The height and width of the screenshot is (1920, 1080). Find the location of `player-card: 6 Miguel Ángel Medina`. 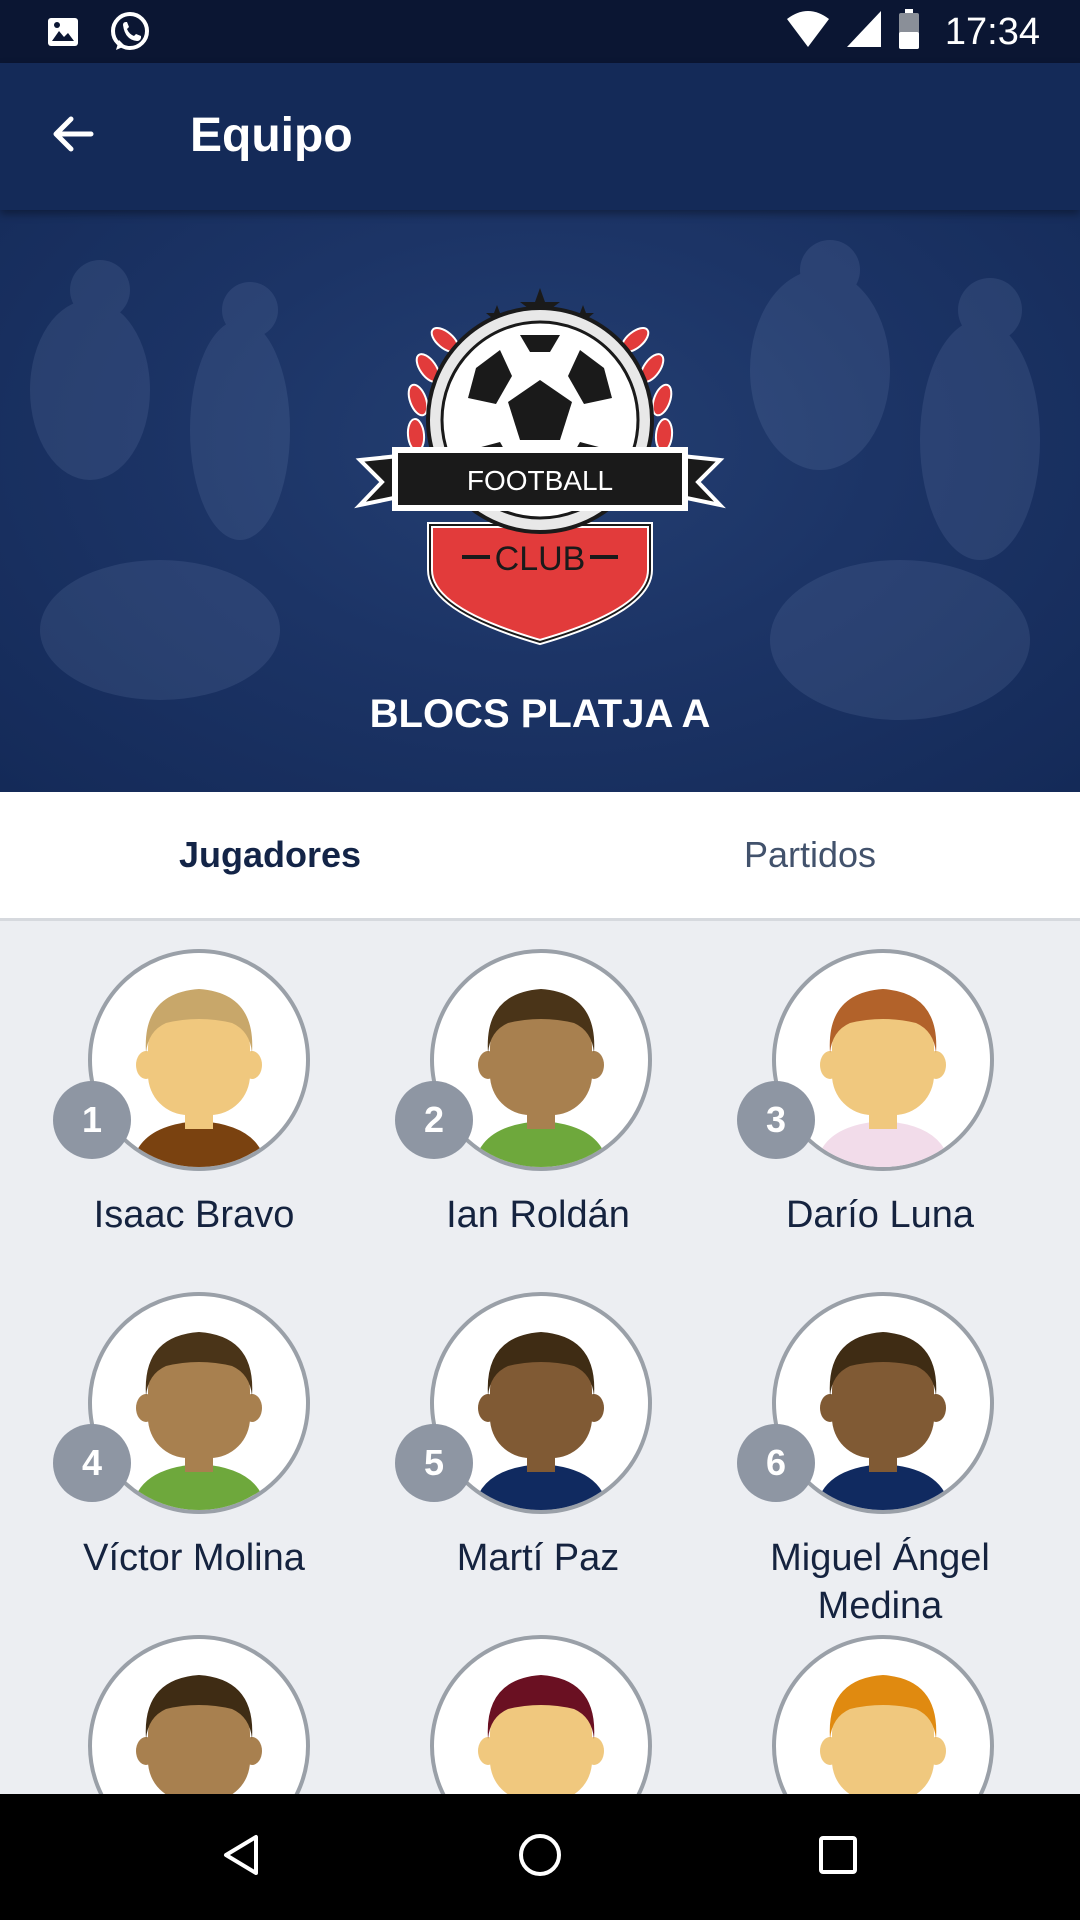

player-card: 6 Miguel Ángel Medina is located at coordinates (855, 1445).